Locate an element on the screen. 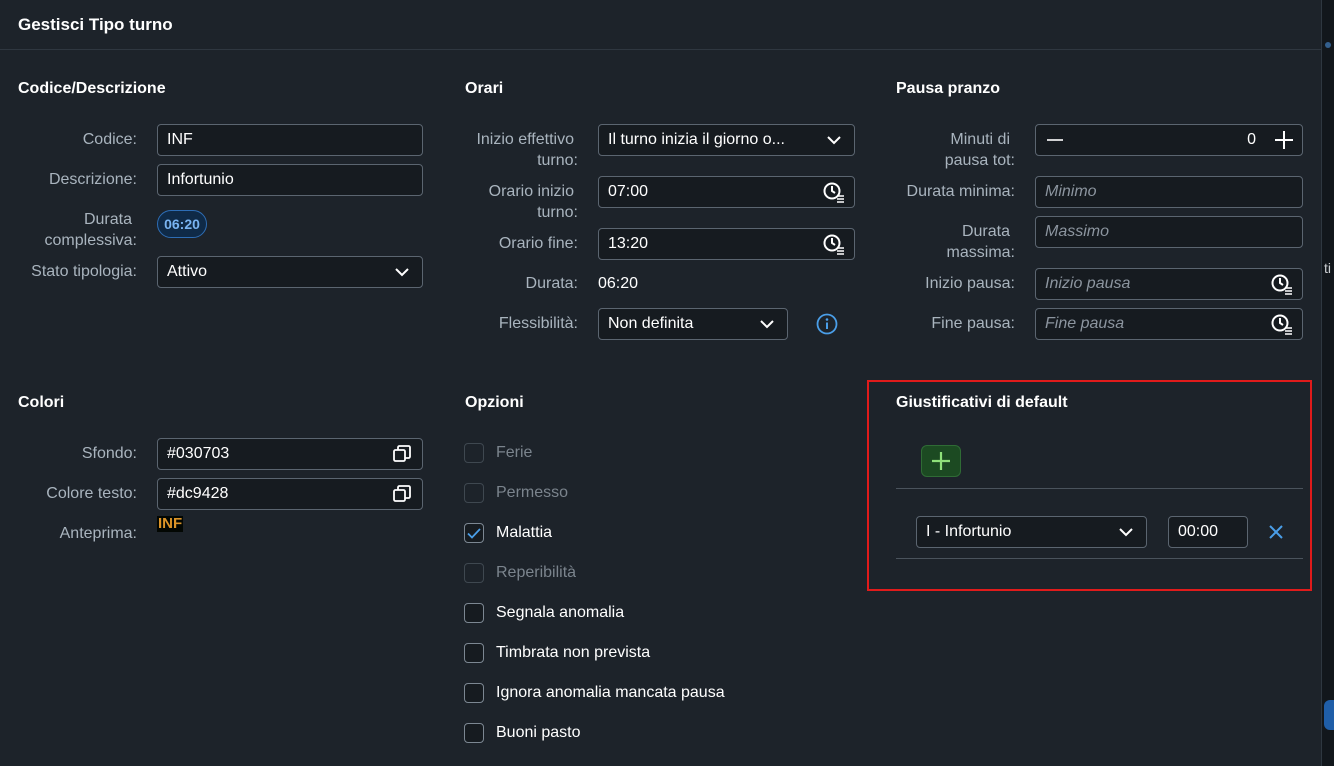  checkmark-icon is located at coordinates (474, 533).